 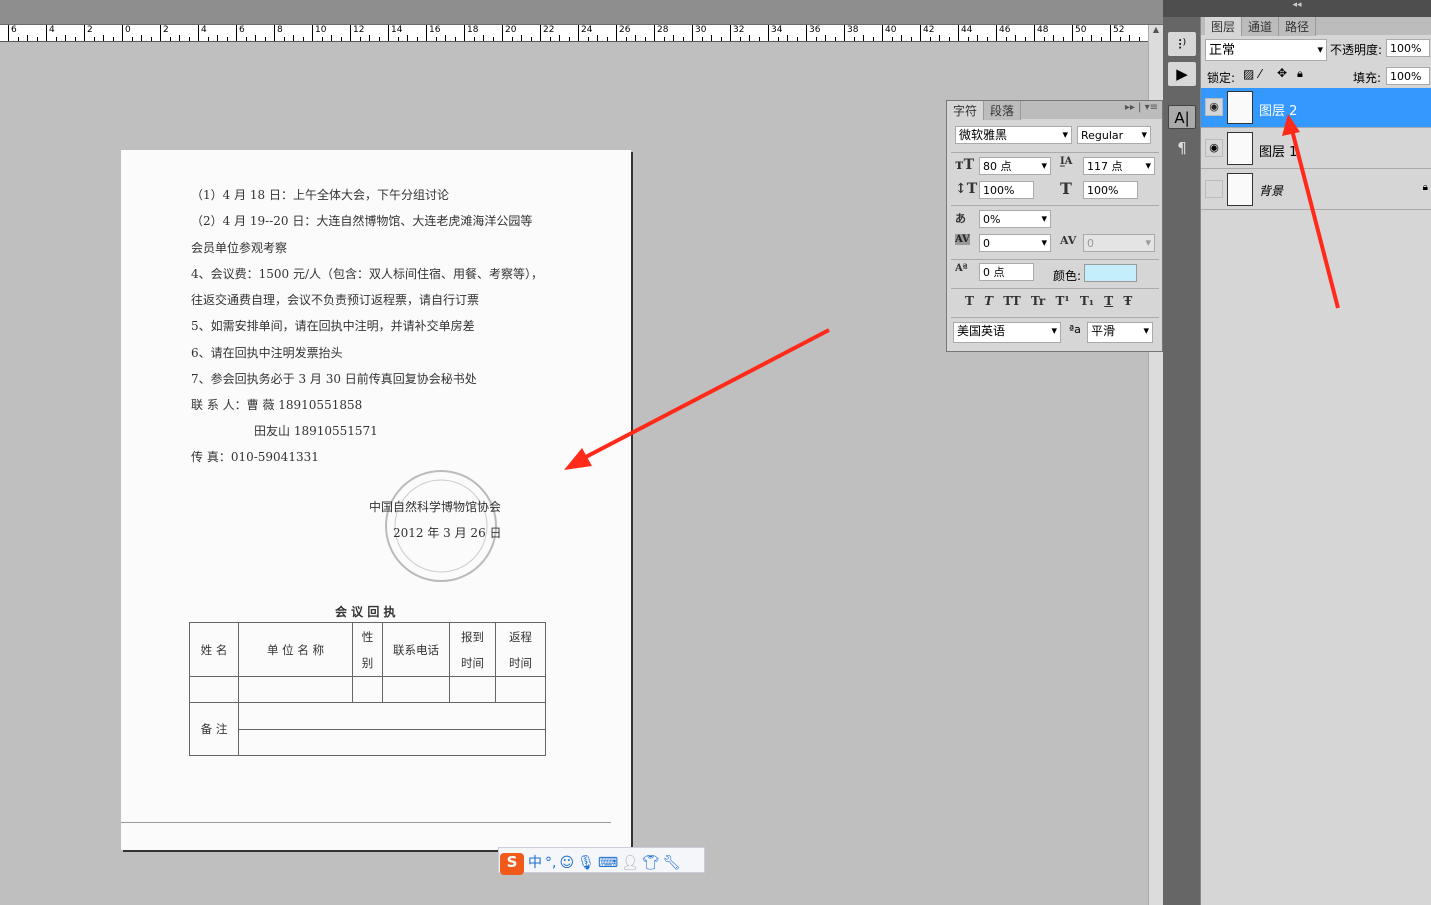 What do you see at coordinates (966, 110) in the screenshot?
I see `tab-character: 字符` at bounding box center [966, 110].